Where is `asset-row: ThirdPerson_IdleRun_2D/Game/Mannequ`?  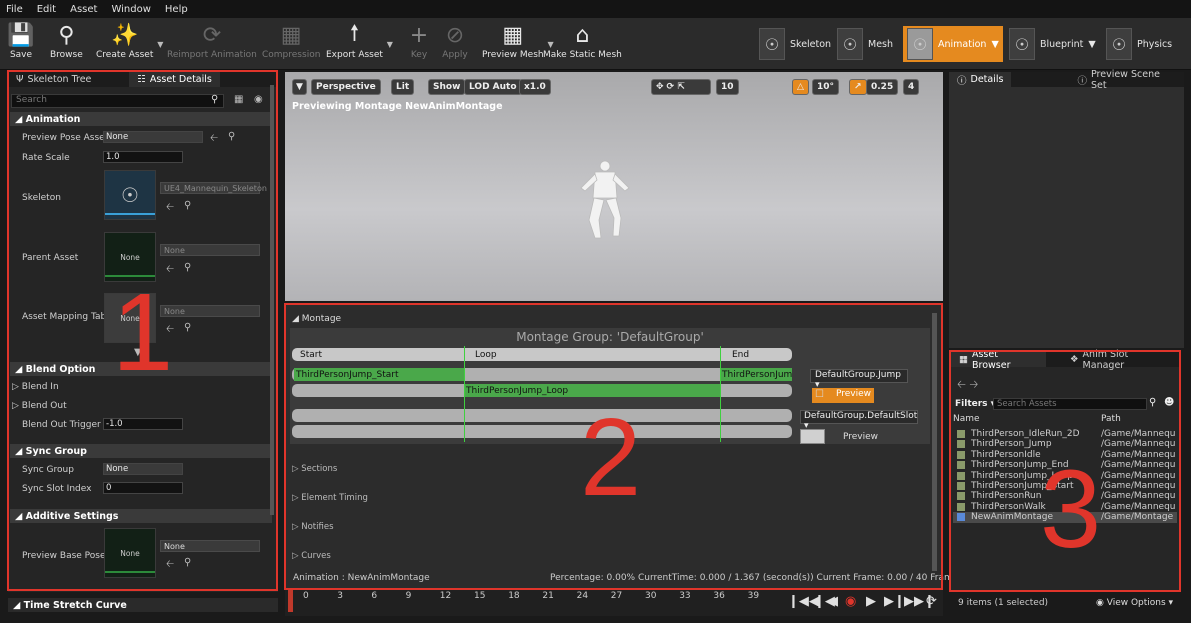
asset-row: ThirdPerson_IdleRun_2D/Game/Mannequ is located at coordinates (1065, 434).